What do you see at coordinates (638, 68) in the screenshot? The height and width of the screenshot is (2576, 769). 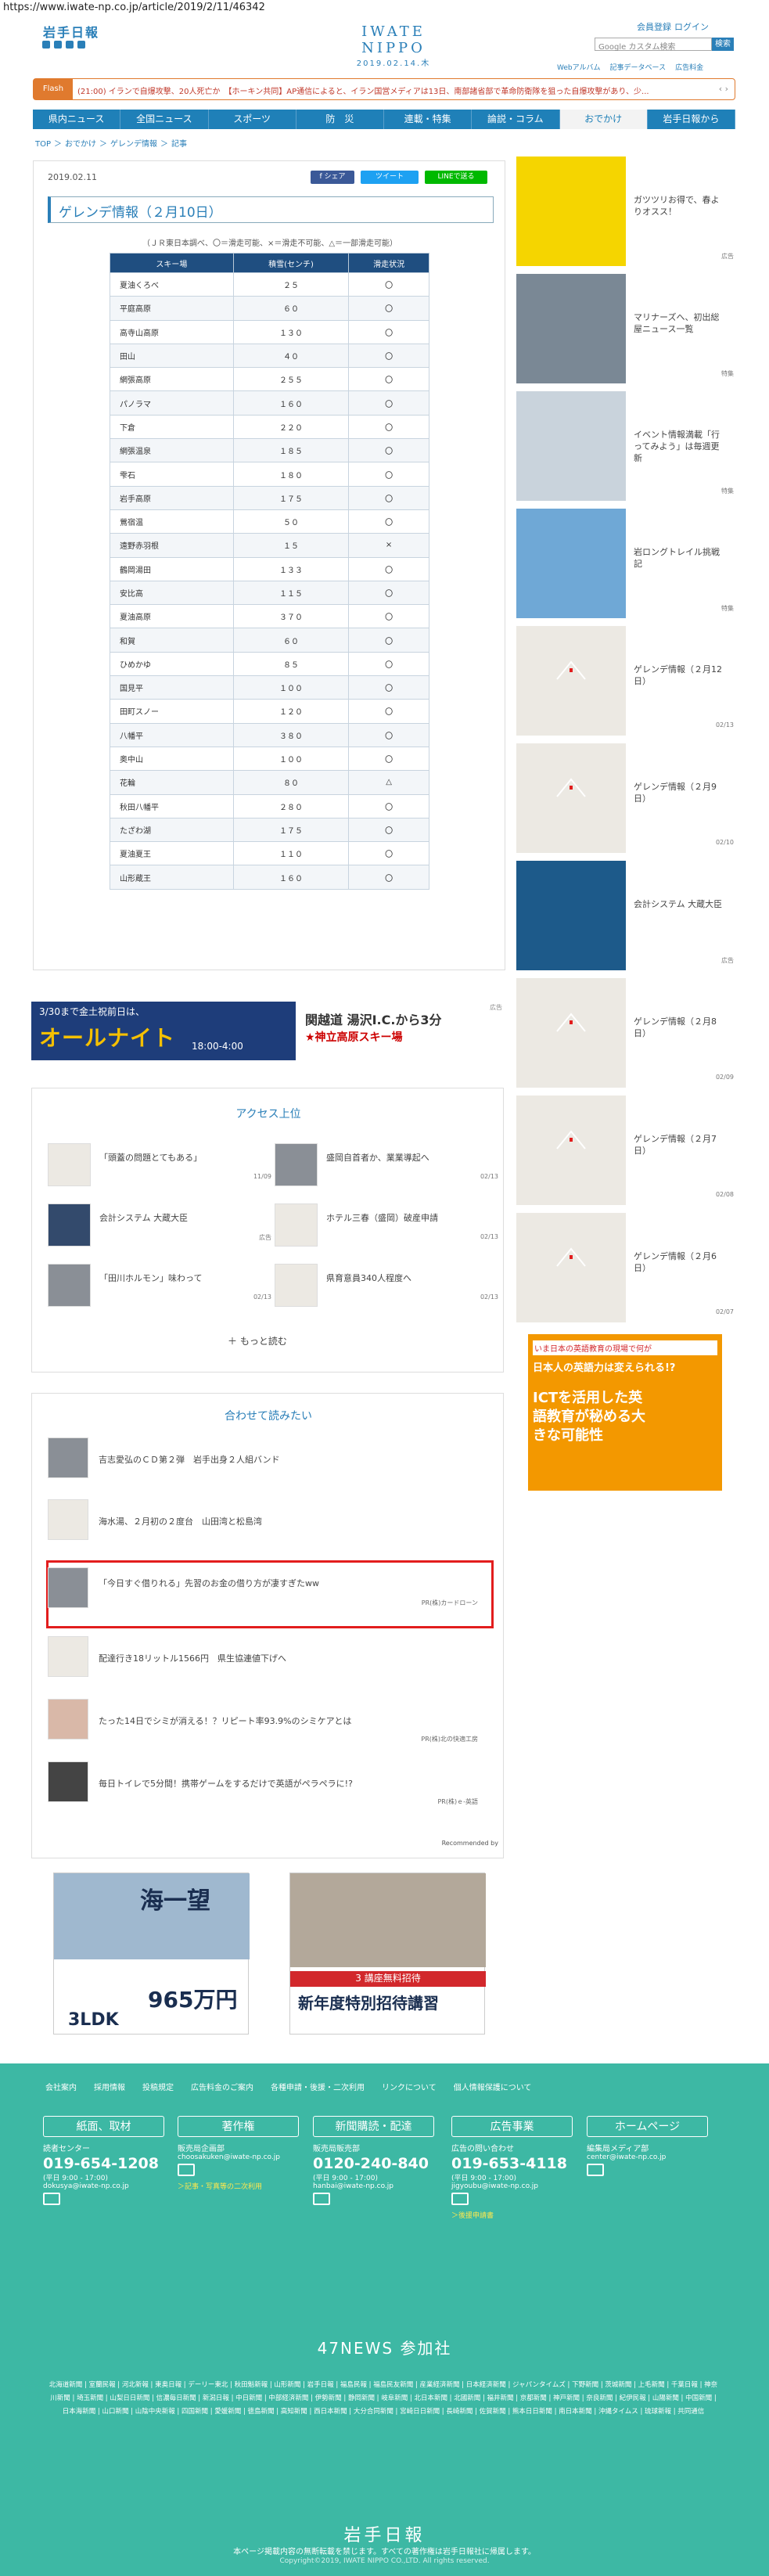 I see `database-link: 記事データベース` at bounding box center [638, 68].